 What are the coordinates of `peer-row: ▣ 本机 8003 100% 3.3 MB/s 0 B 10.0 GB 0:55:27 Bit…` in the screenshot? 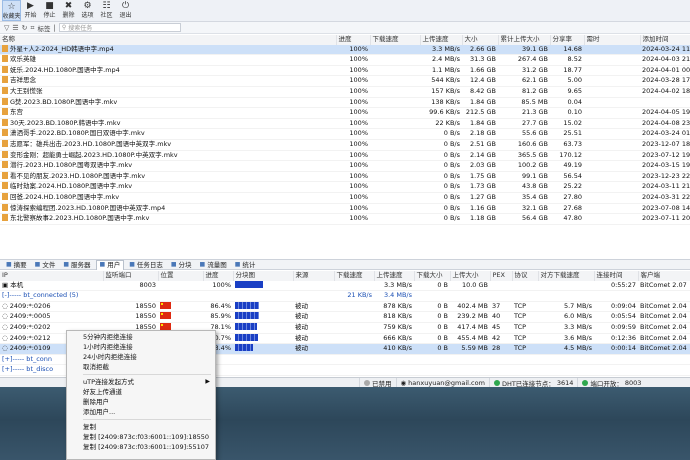 It's located at (345, 286).